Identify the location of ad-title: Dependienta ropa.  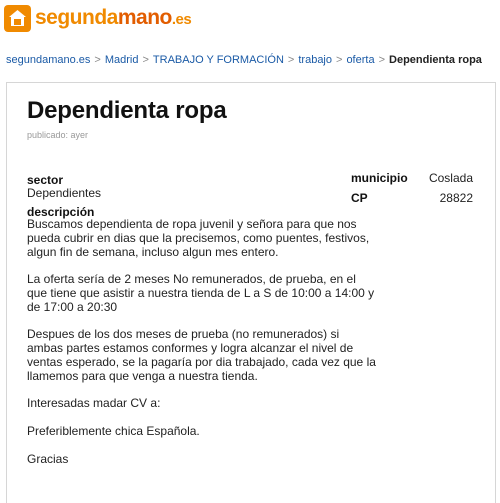
(127, 110).